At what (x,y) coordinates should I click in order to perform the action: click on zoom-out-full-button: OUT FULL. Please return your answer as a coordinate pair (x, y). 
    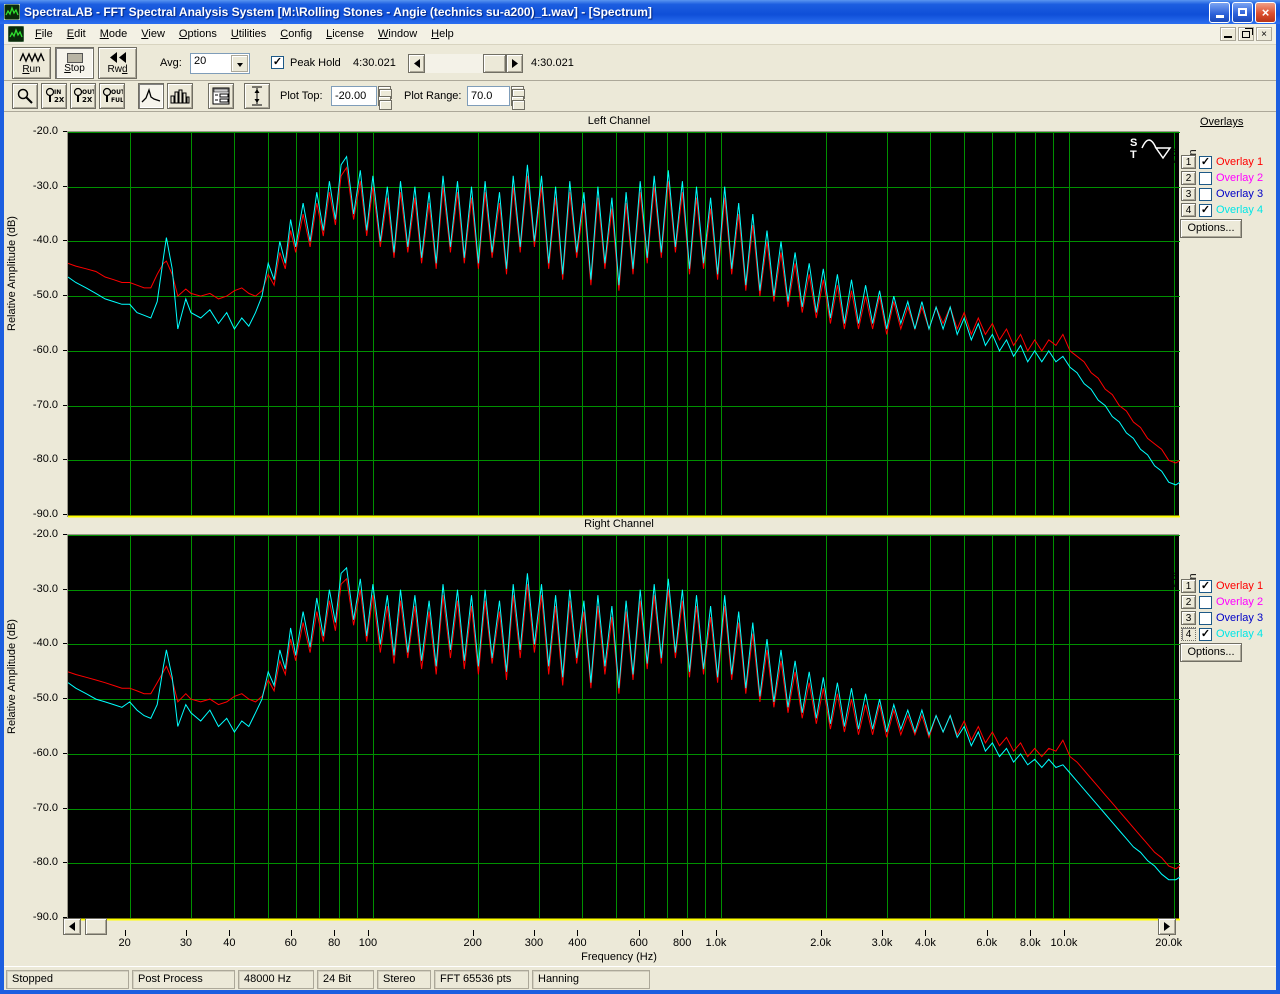
    Looking at the image, I should click on (112, 96).